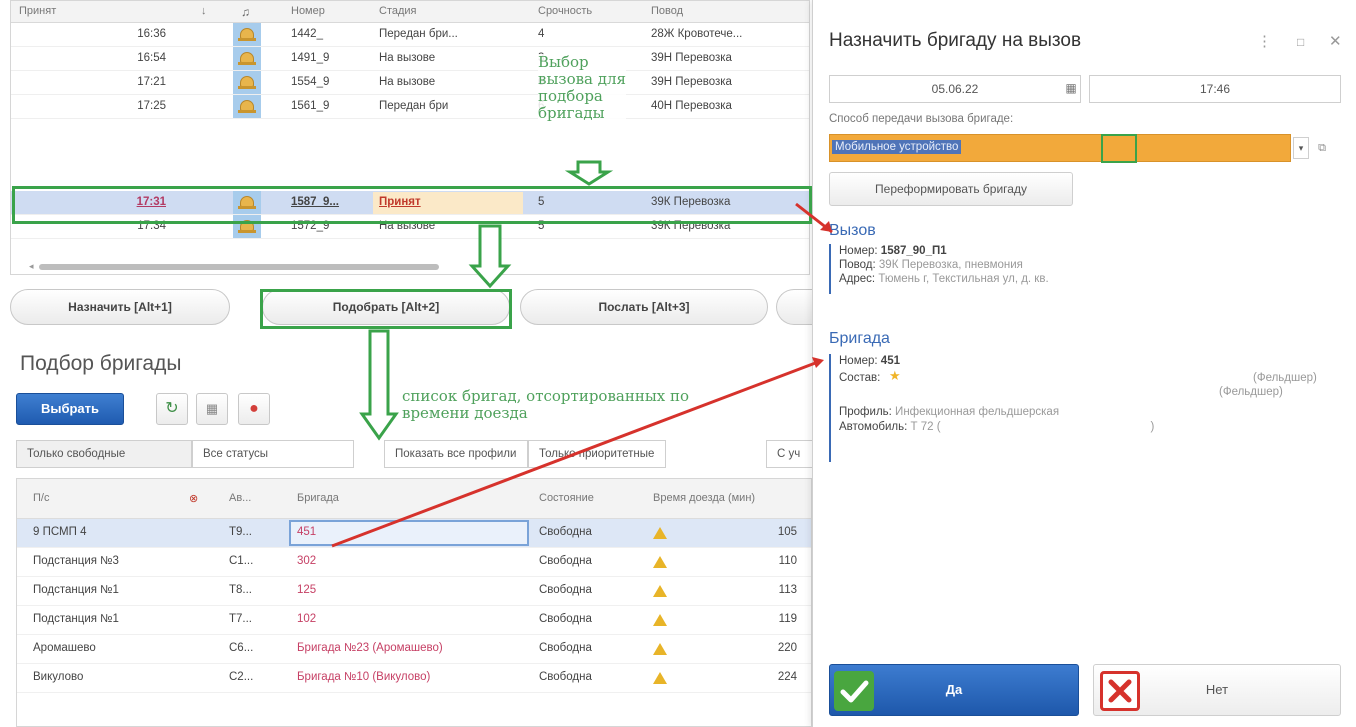 The height and width of the screenshot is (727, 1356). I want to click on no-button: Нет, so click(1217, 690).